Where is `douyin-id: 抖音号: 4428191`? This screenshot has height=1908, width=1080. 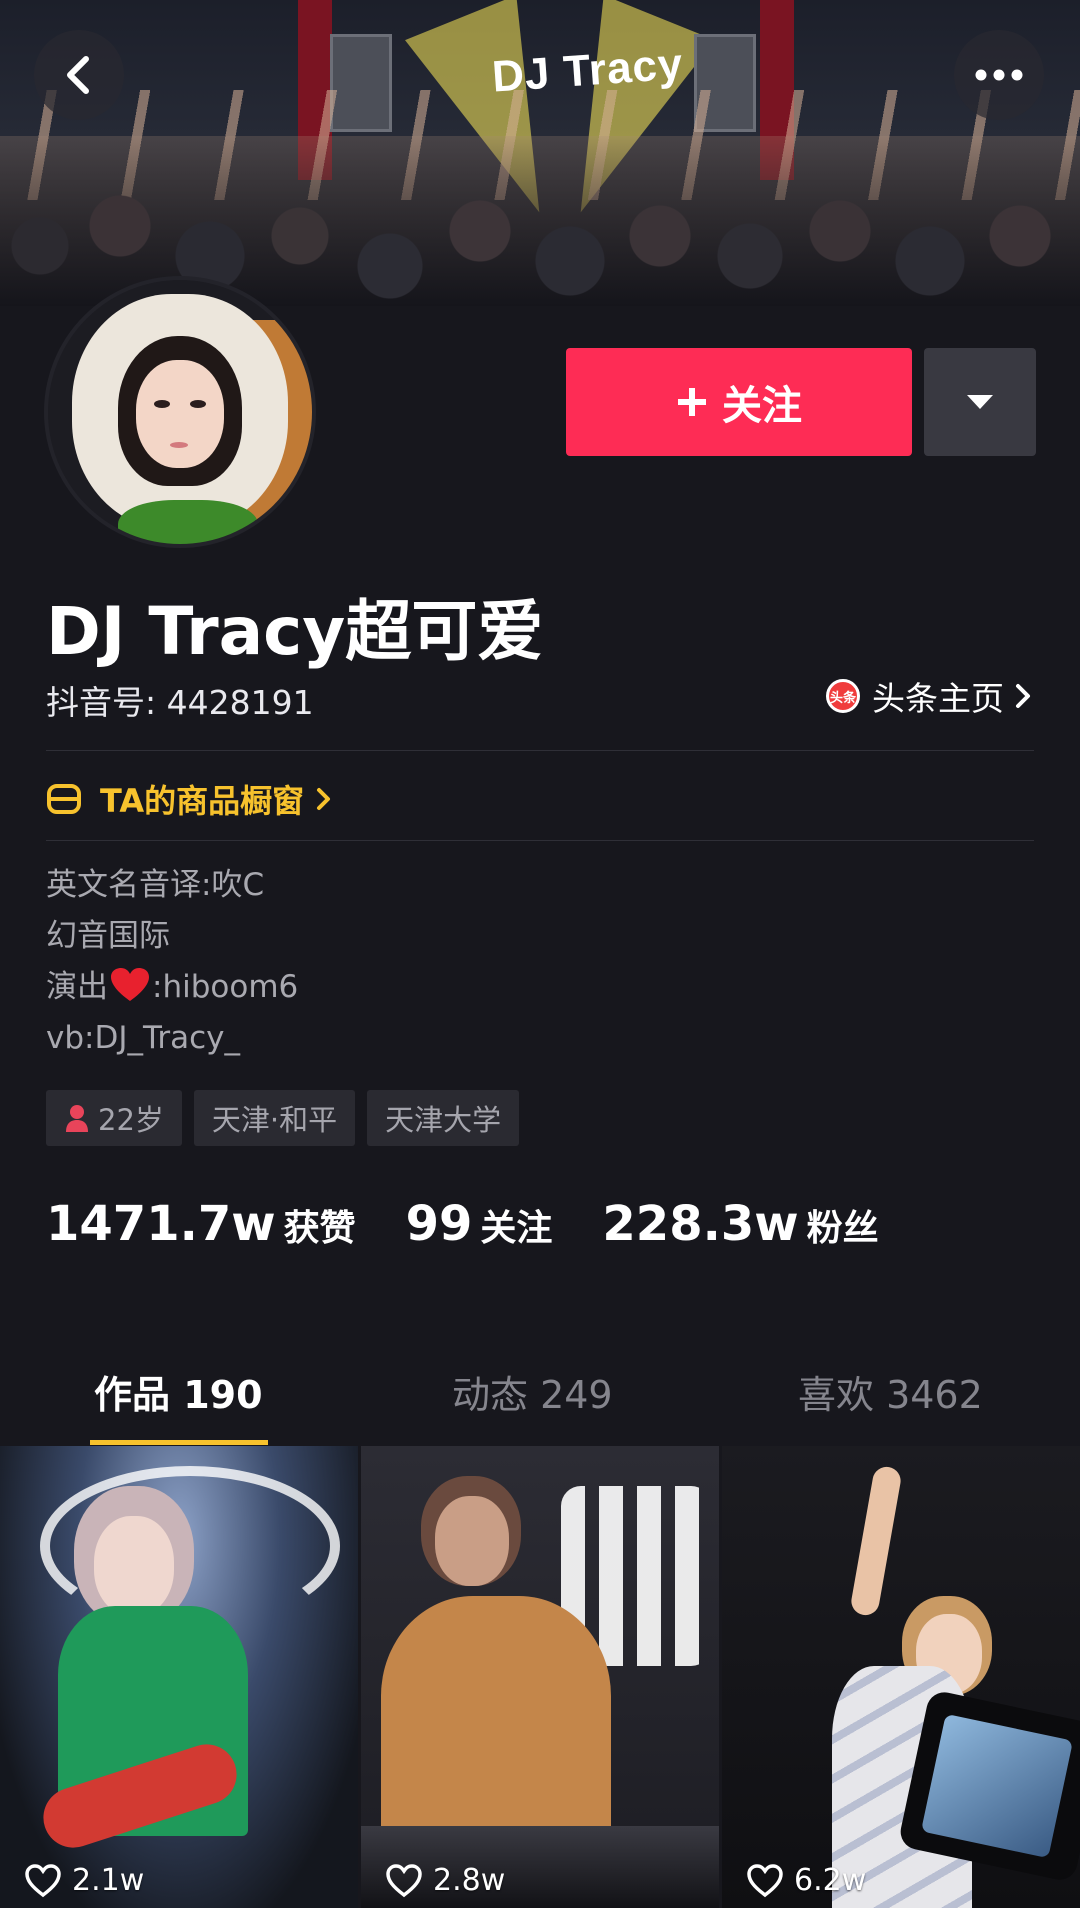
douyin-id: 抖音号: 4428191 is located at coordinates (180, 702).